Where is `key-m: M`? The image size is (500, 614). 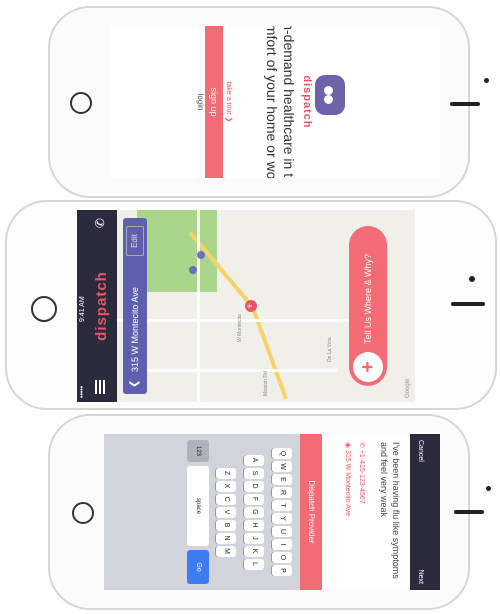
key-m: M is located at coordinates (226, 551).